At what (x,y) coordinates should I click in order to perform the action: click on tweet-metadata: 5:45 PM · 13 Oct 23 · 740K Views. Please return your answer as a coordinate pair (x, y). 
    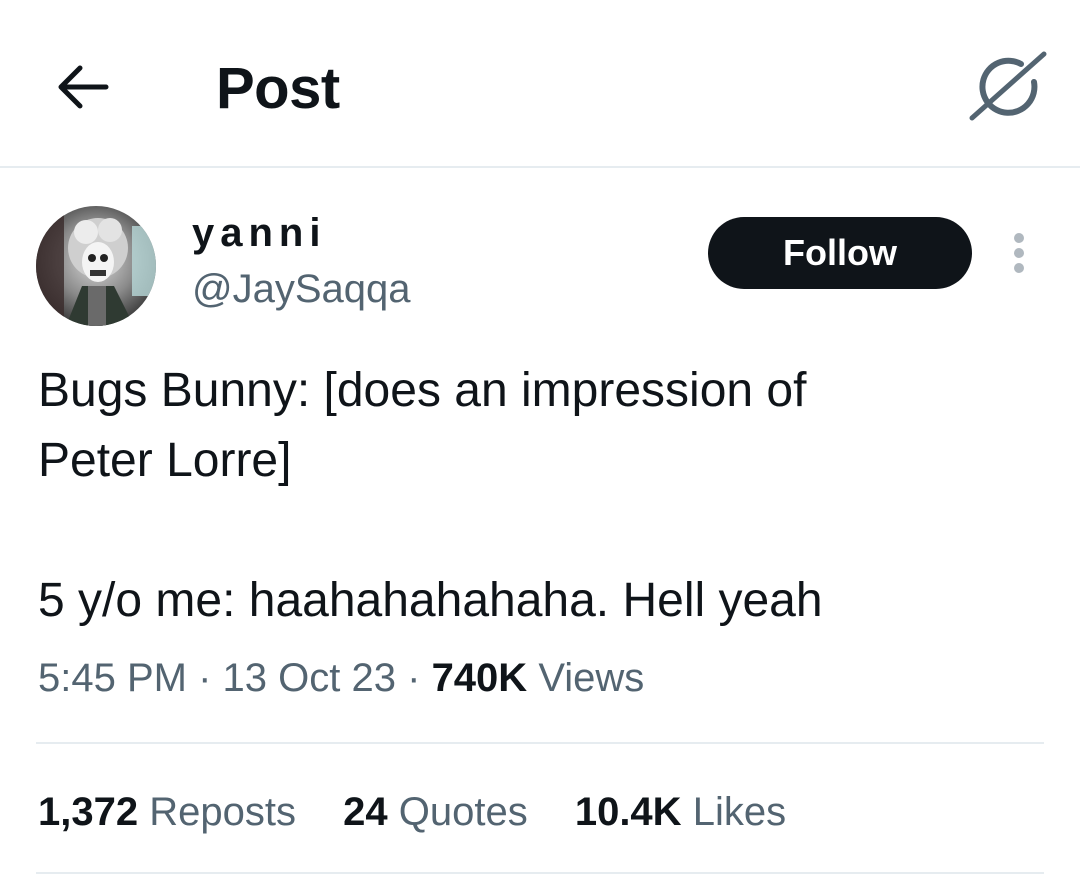
    Looking at the image, I should click on (341, 678).